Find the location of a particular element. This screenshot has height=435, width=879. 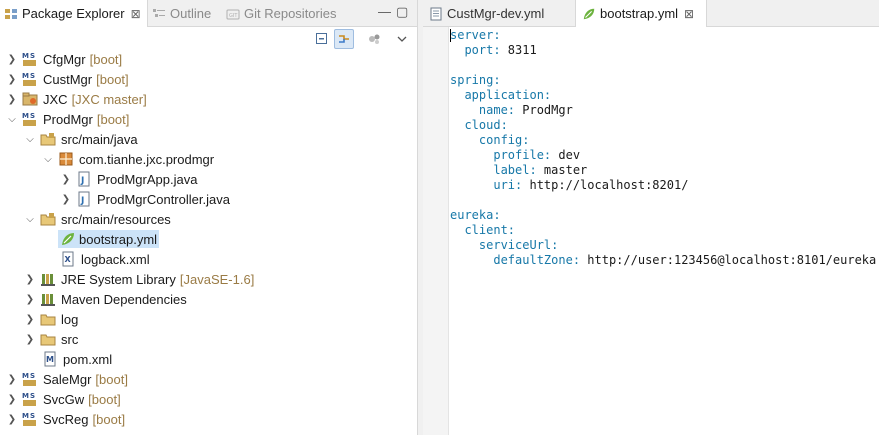

tree-item-prodmgr: ⌵ MS ProdMgr [boot] is located at coordinates (208, 119).